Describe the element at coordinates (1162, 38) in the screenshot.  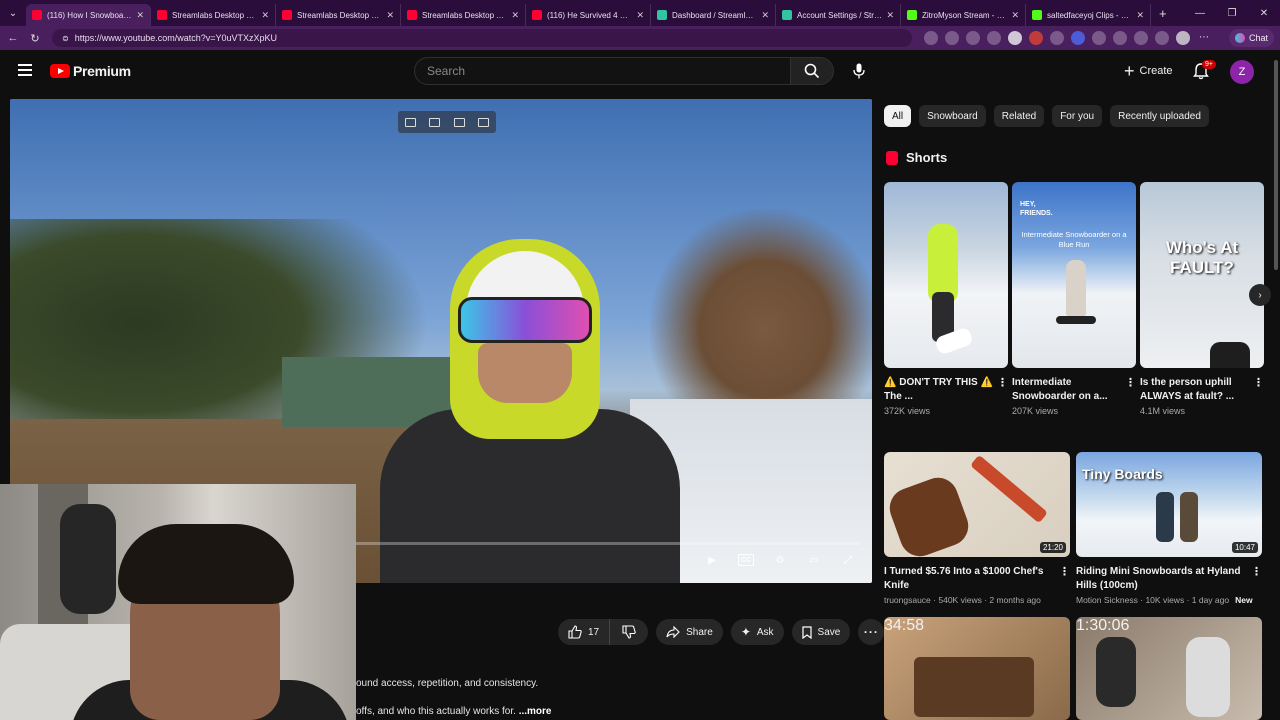
I see `sidebar-icon` at that location.